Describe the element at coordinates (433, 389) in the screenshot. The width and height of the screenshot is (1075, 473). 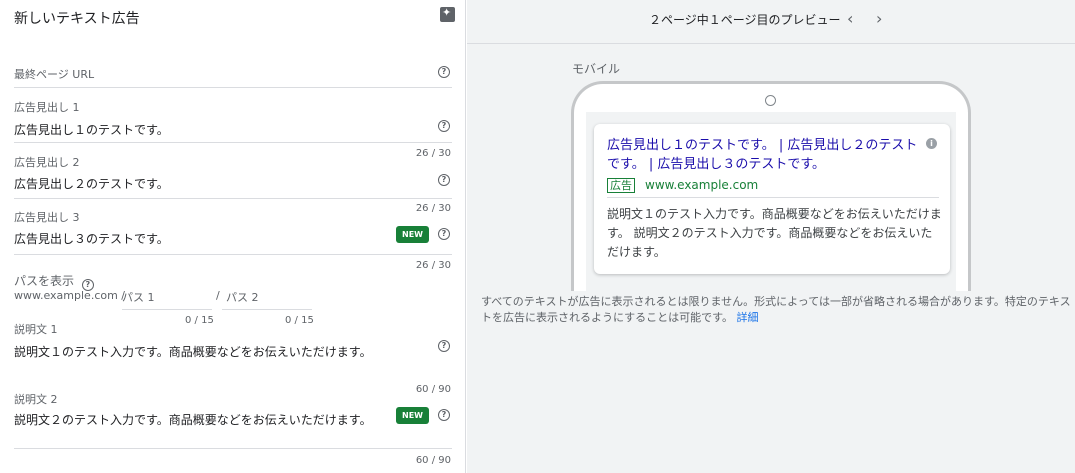
I see `description1-counter: 60 / 90` at that location.